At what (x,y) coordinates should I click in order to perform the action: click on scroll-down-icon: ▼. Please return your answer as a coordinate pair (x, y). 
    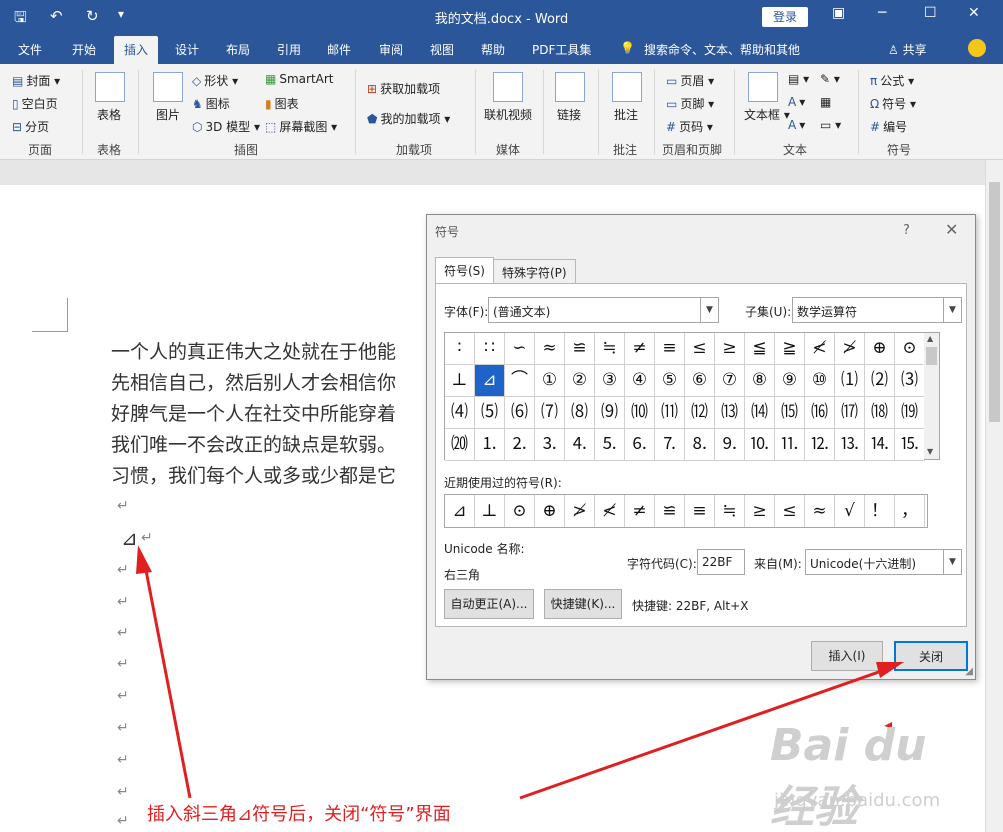
    Looking at the image, I should click on (930, 451).